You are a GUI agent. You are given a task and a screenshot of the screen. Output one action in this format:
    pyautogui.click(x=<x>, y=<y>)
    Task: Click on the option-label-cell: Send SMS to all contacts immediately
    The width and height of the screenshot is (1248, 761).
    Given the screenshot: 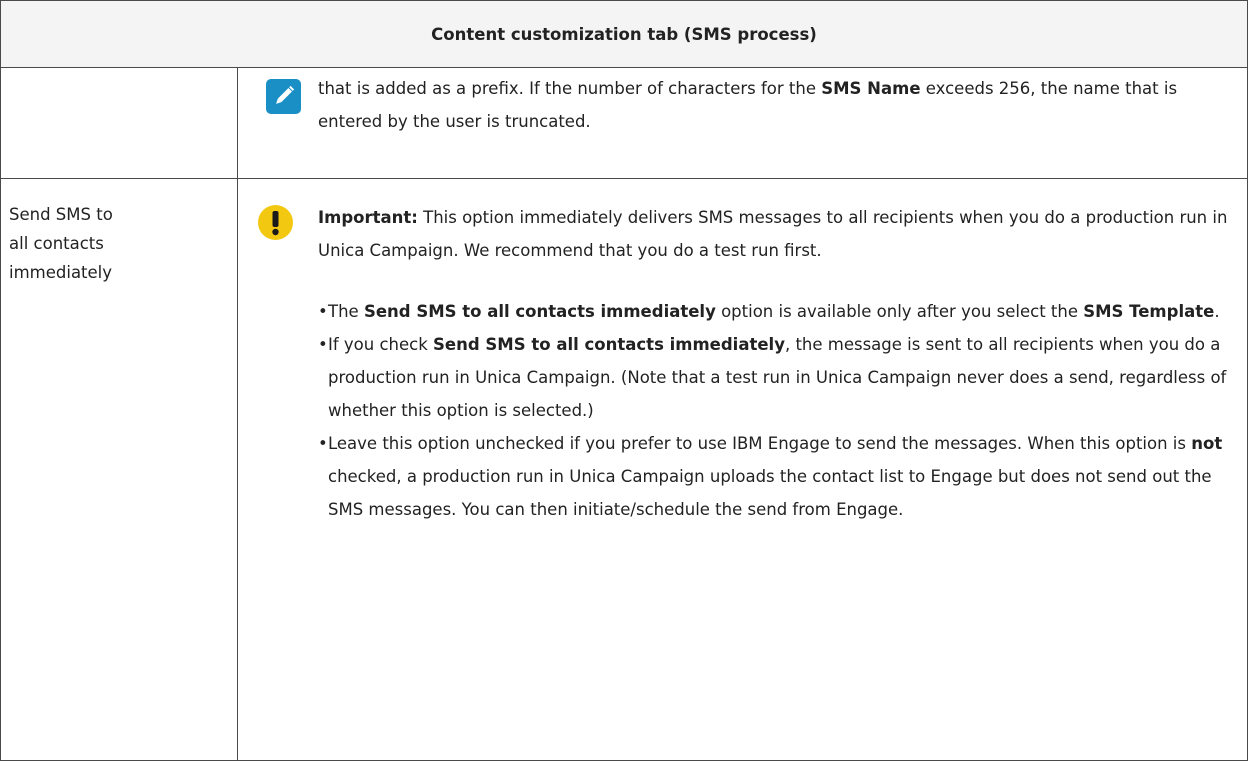 What is the action you would take?
    pyautogui.click(x=119, y=469)
    